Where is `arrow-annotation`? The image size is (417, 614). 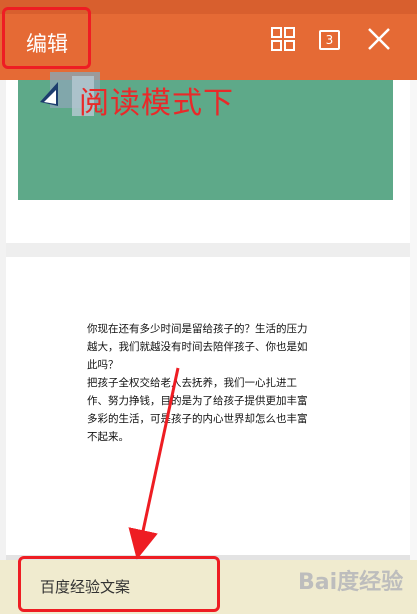 arrow-annotation is located at coordinates (154, 463).